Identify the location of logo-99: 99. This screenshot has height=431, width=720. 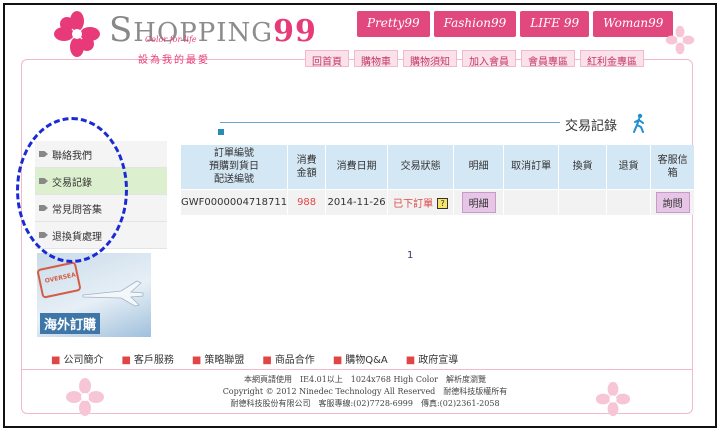
(295, 31).